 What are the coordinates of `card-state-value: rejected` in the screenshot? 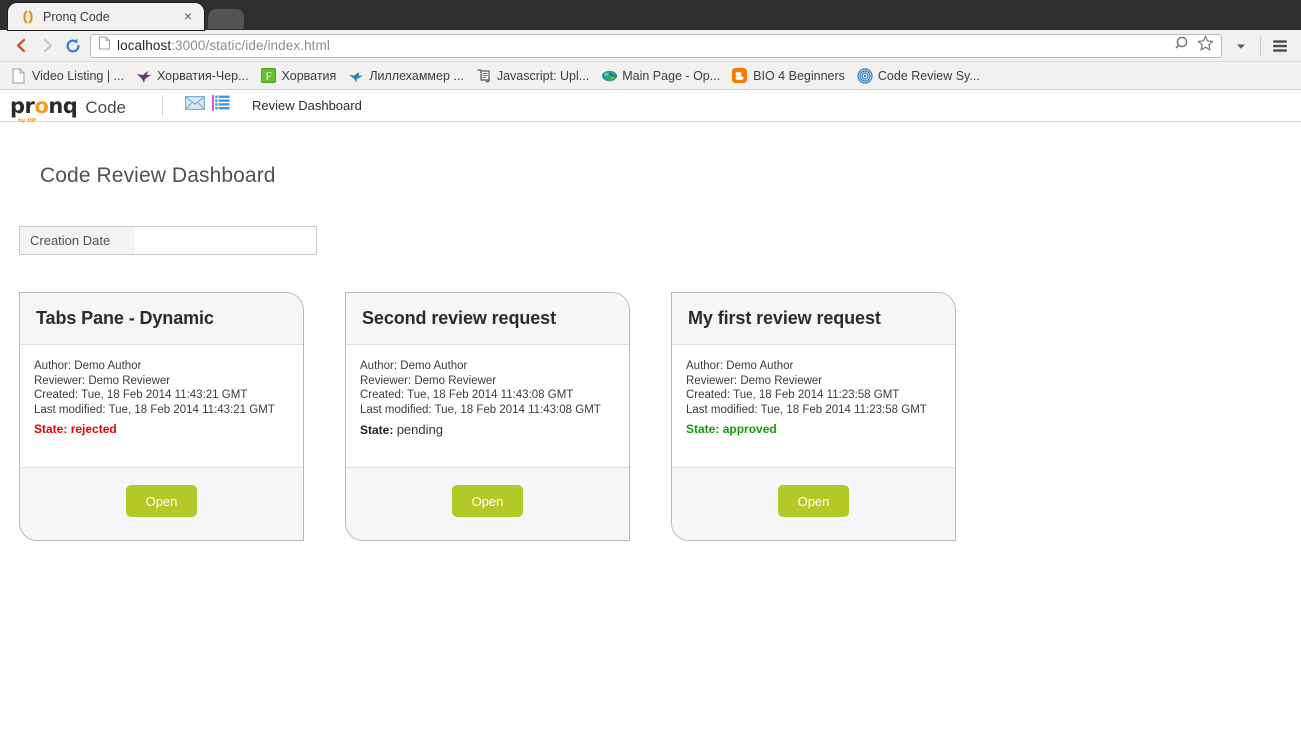 It's located at (93, 429).